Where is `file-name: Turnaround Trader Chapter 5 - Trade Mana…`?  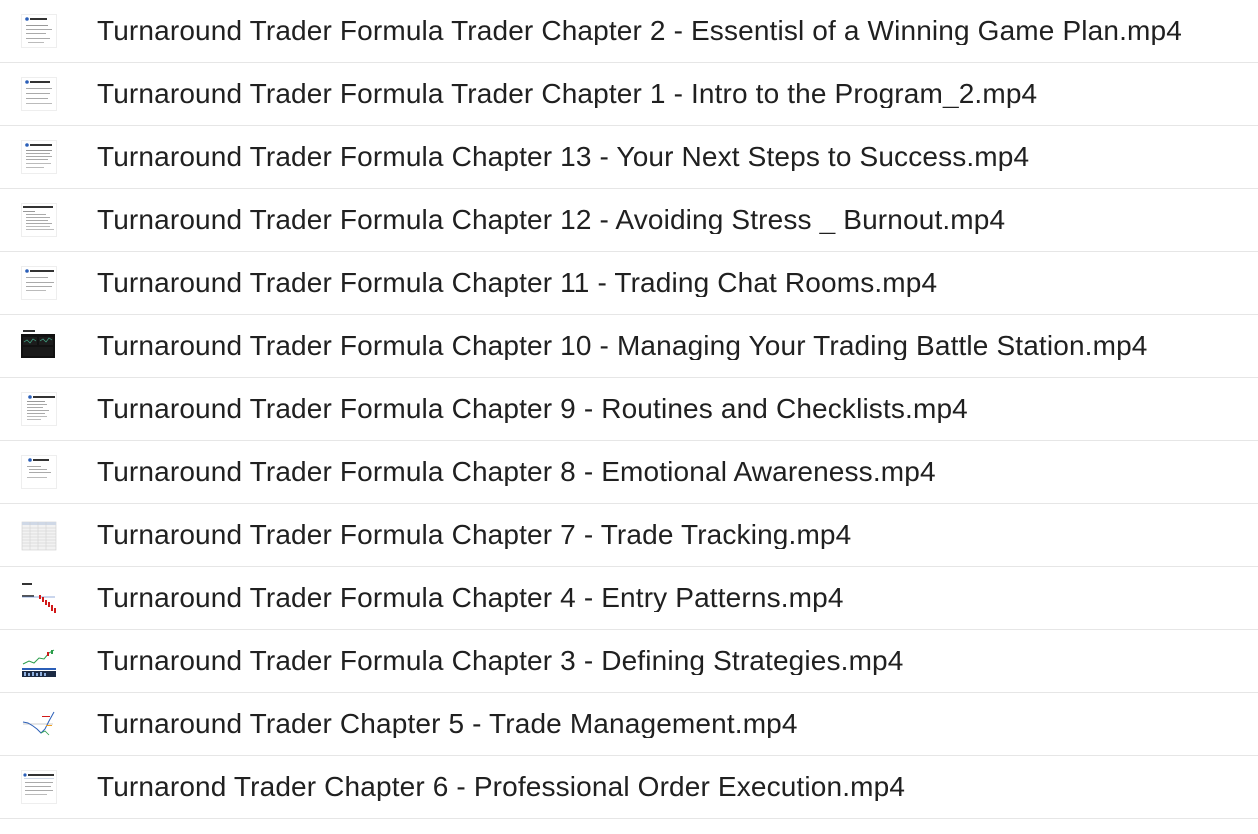
file-name: Turnaround Trader Chapter 5 - Trade Mana… is located at coordinates (447, 724).